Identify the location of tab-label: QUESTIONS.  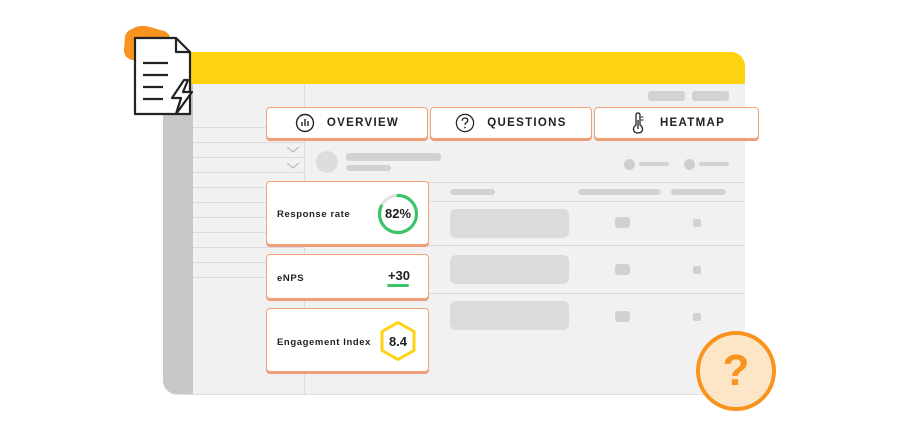
(527, 123).